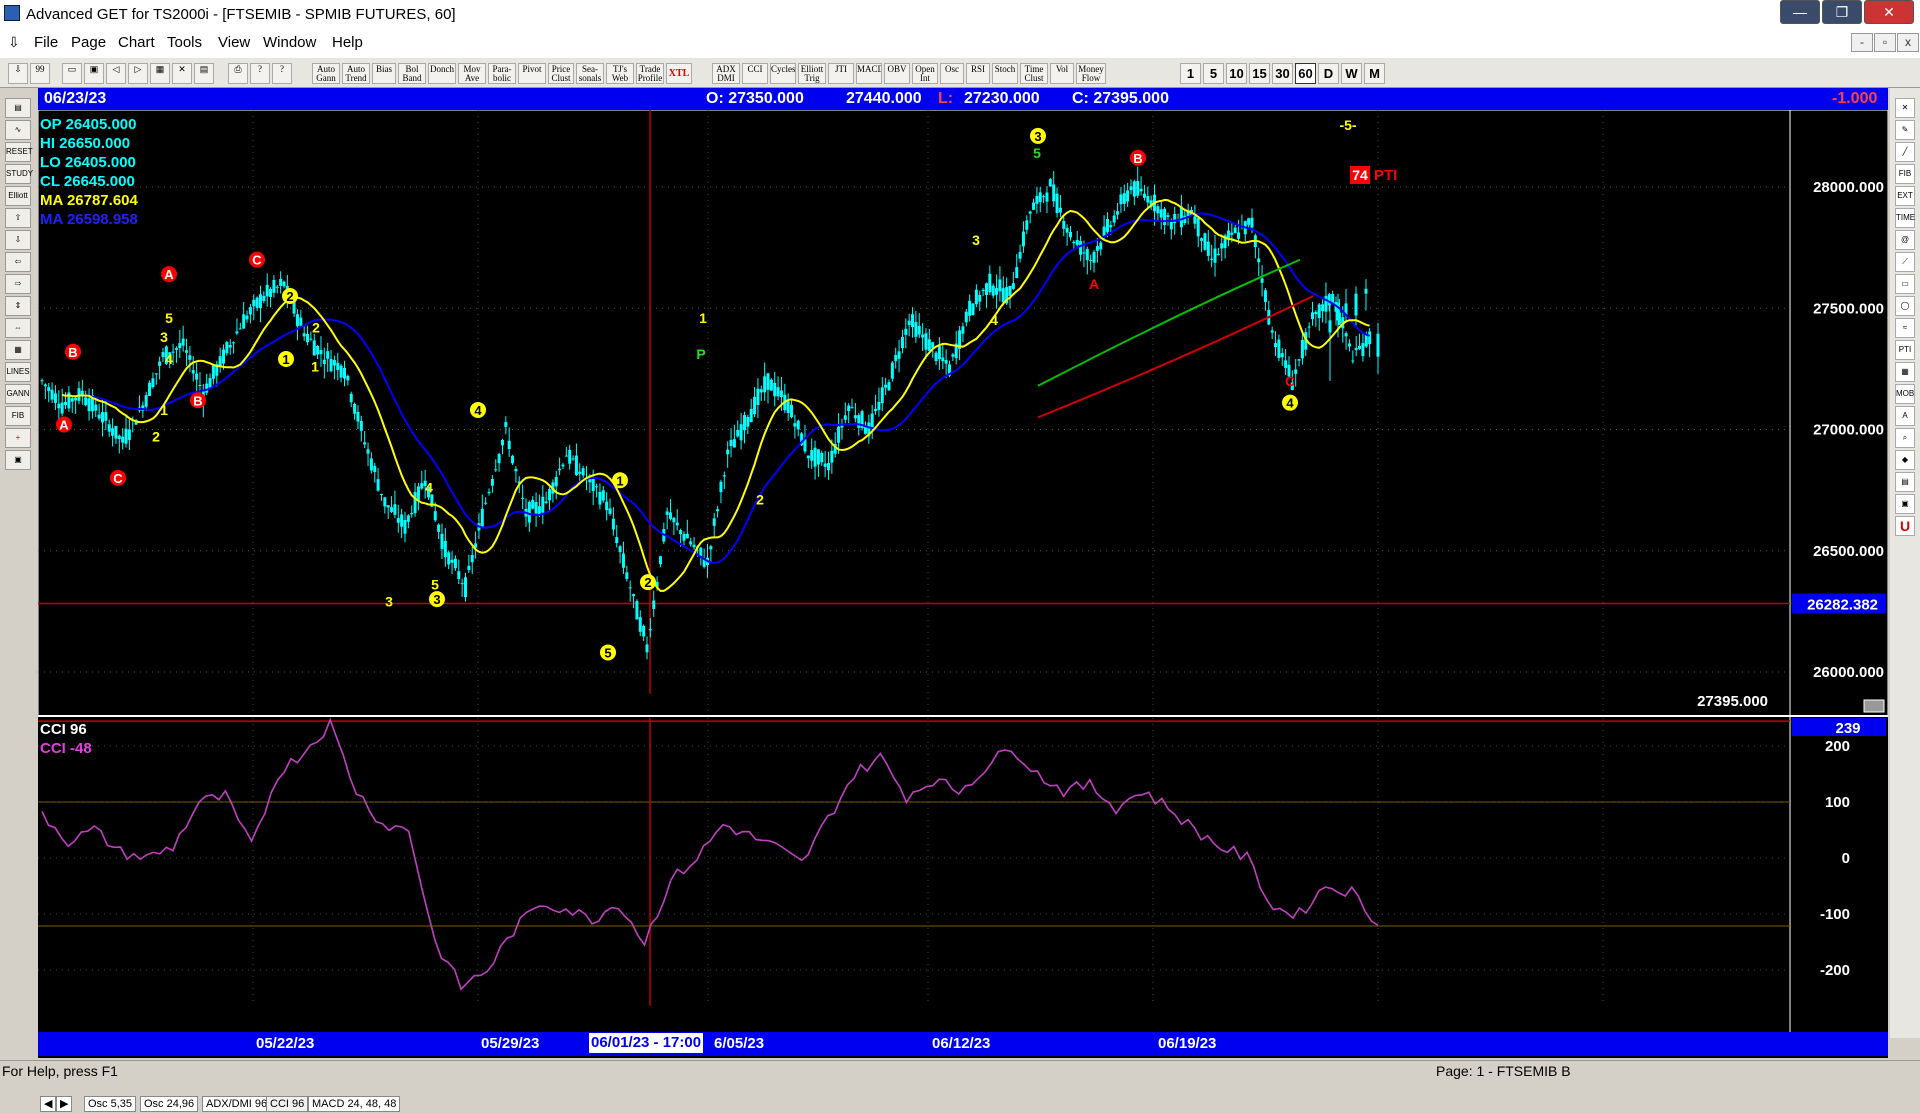 This screenshot has height=1114, width=1920. What do you see at coordinates (1905, 372) in the screenshot?
I see `gann-box-icon: ▦` at bounding box center [1905, 372].